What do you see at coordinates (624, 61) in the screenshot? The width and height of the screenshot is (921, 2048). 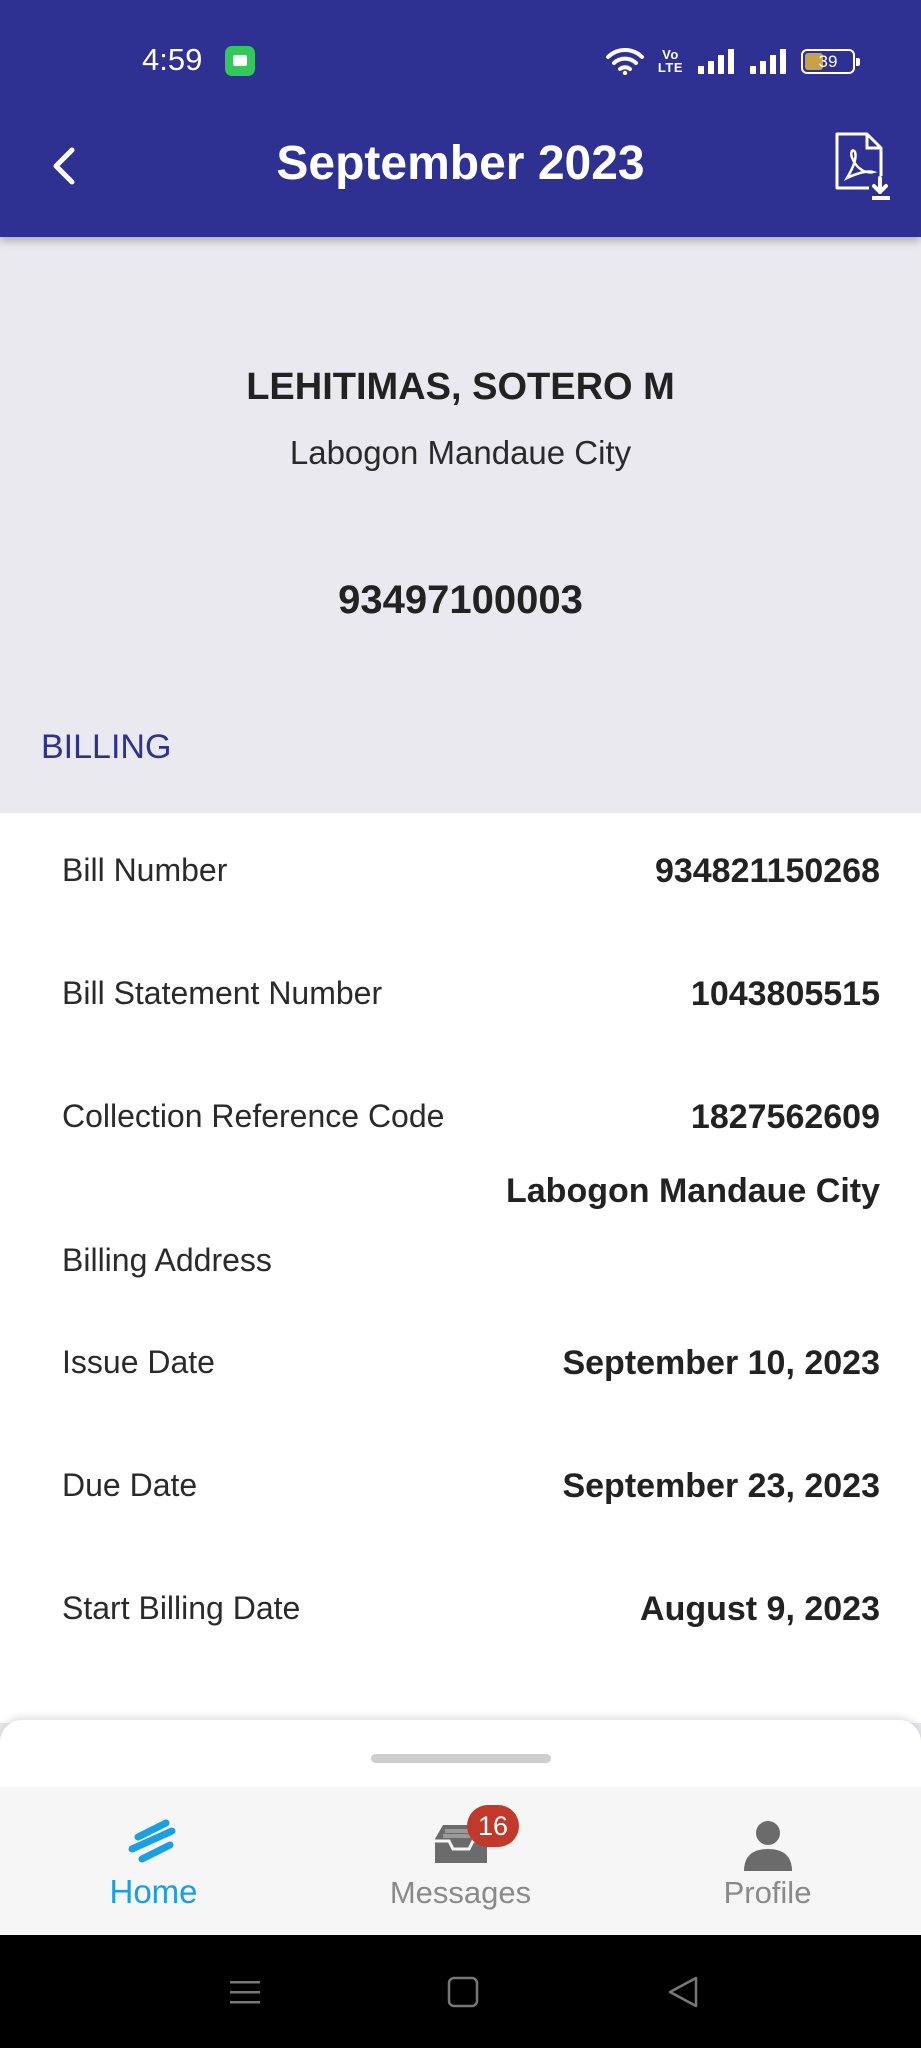 I see `wifi-icon` at bounding box center [624, 61].